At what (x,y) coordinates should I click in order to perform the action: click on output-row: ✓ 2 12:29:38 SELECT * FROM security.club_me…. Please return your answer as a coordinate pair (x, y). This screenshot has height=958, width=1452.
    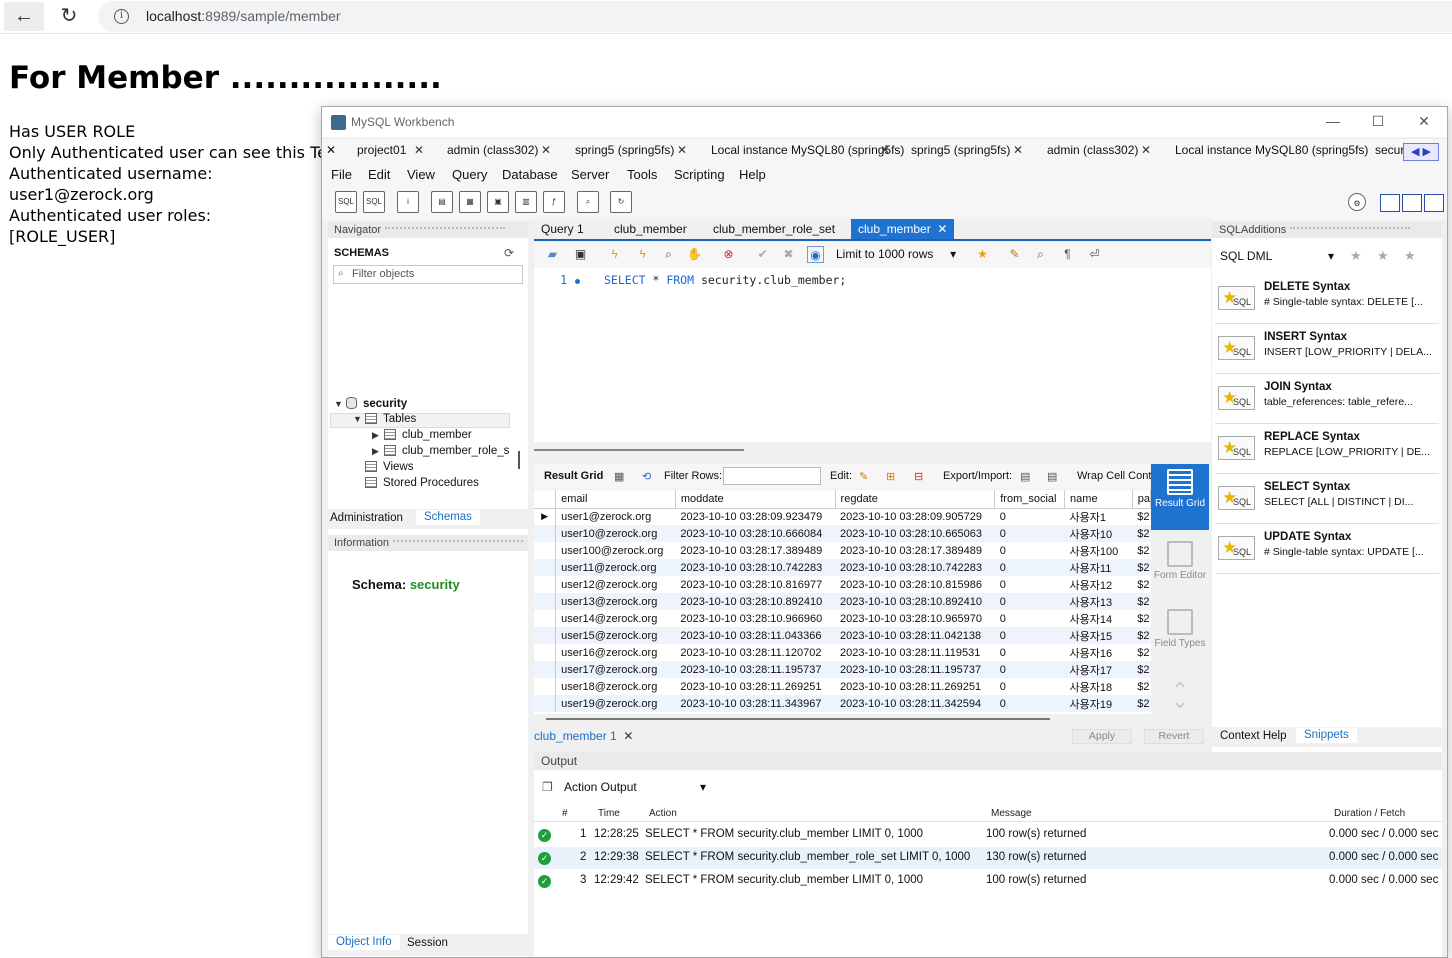
    Looking at the image, I should click on (988, 858).